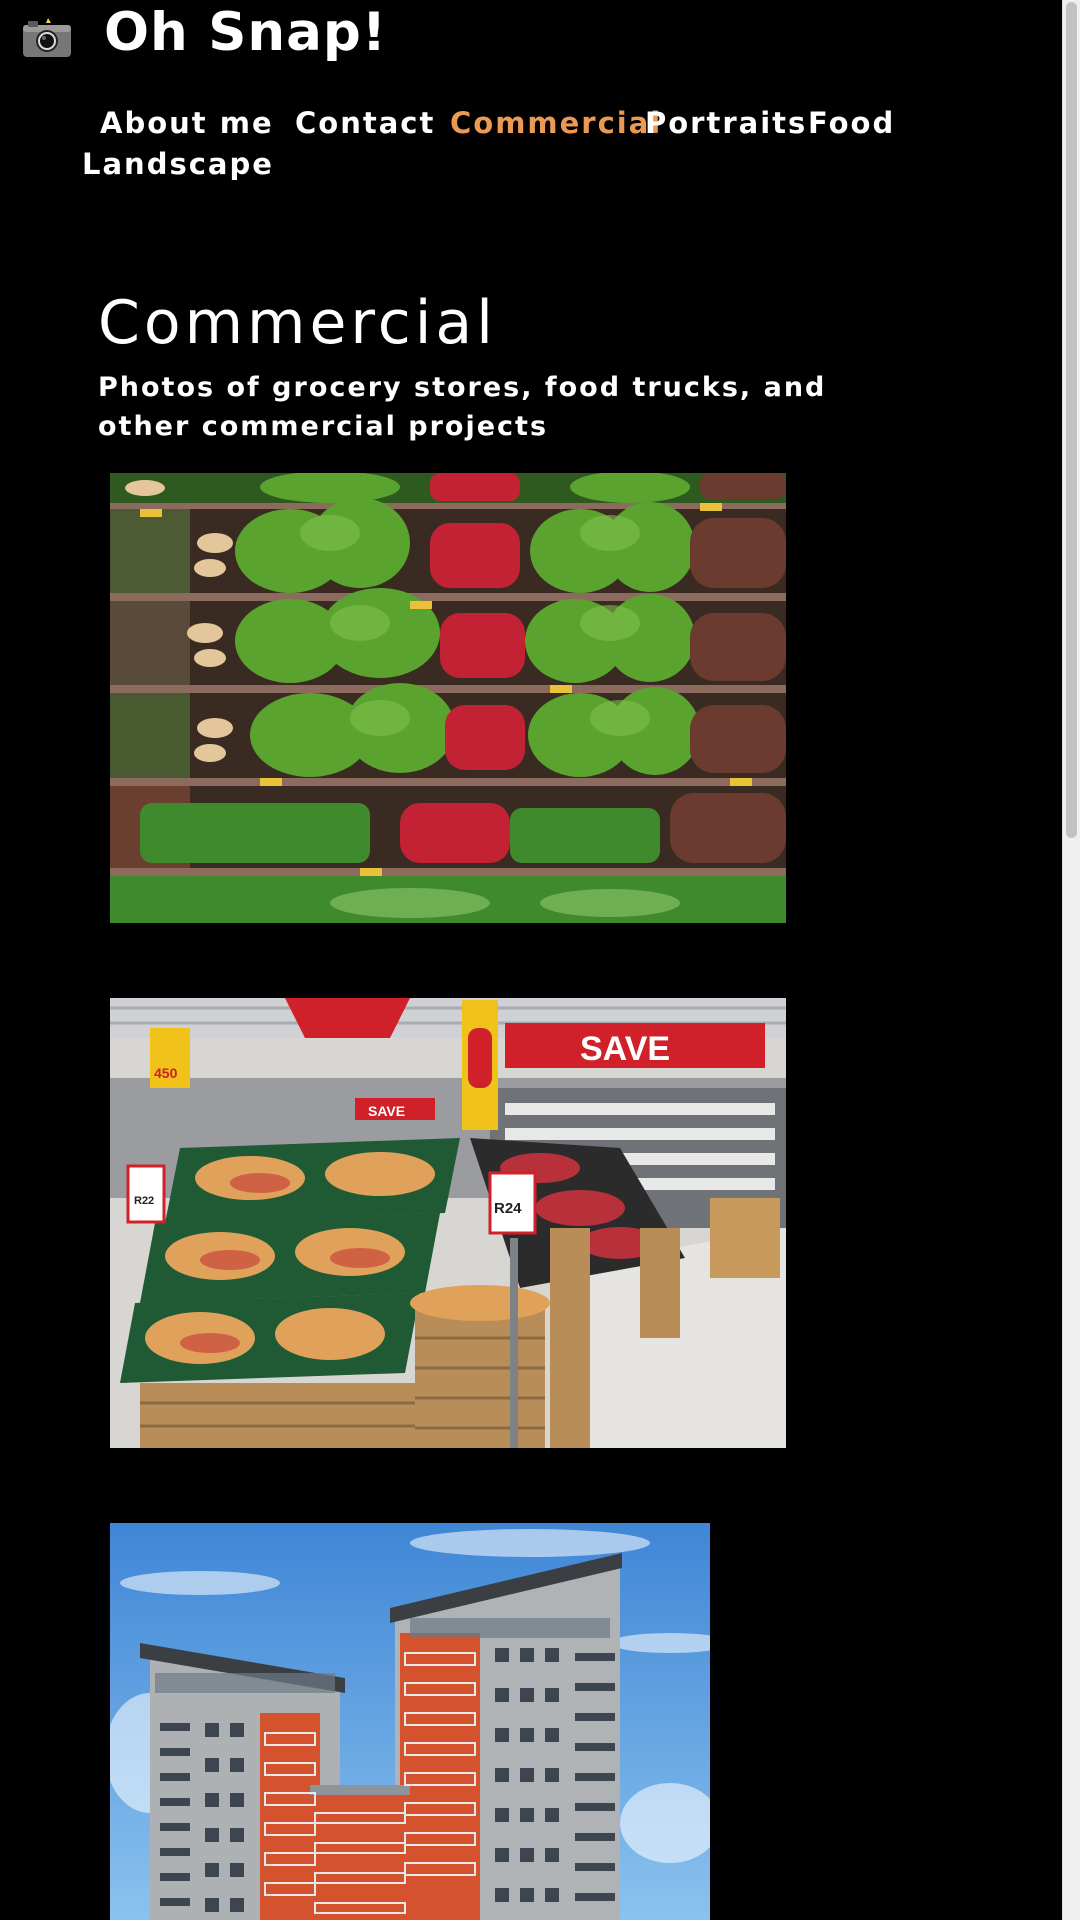 Image resolution: width=1080 pixels, height=1920 pixels. I want to click on save-sign-text: SAVE, so click(625, 1049).